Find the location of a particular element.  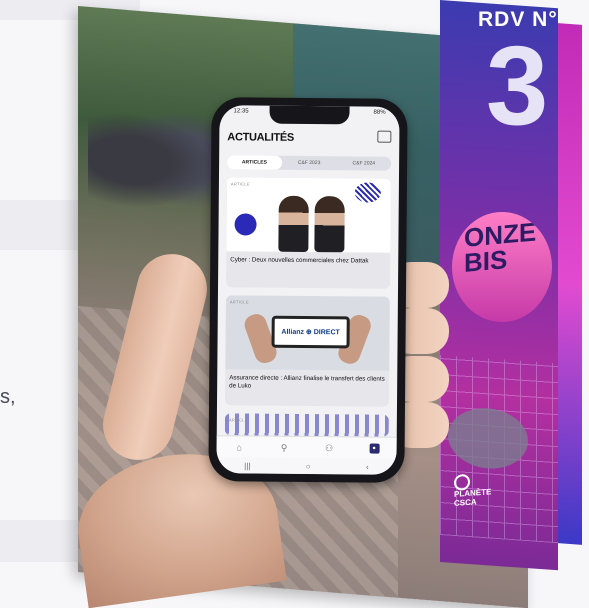

bottom-navigation: ⌂ ⚲ ⚇ ● is located at coordinates (306, 447).